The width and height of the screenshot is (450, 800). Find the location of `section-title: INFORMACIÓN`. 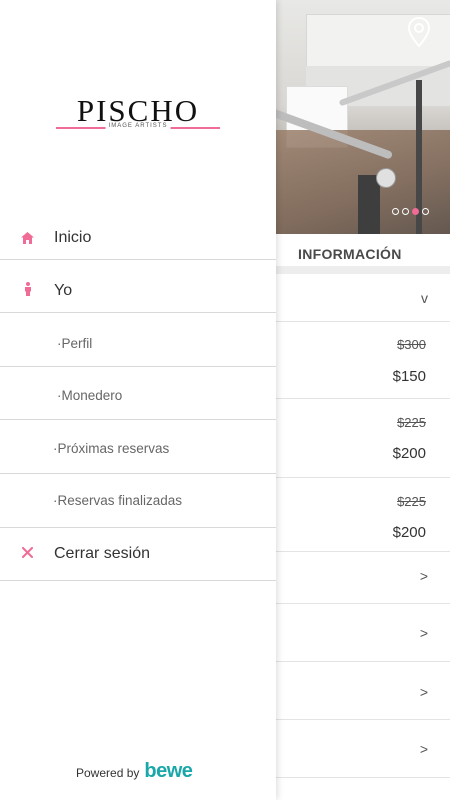

section-title: INFORMACIÓN is located at coordinates (350, 254).